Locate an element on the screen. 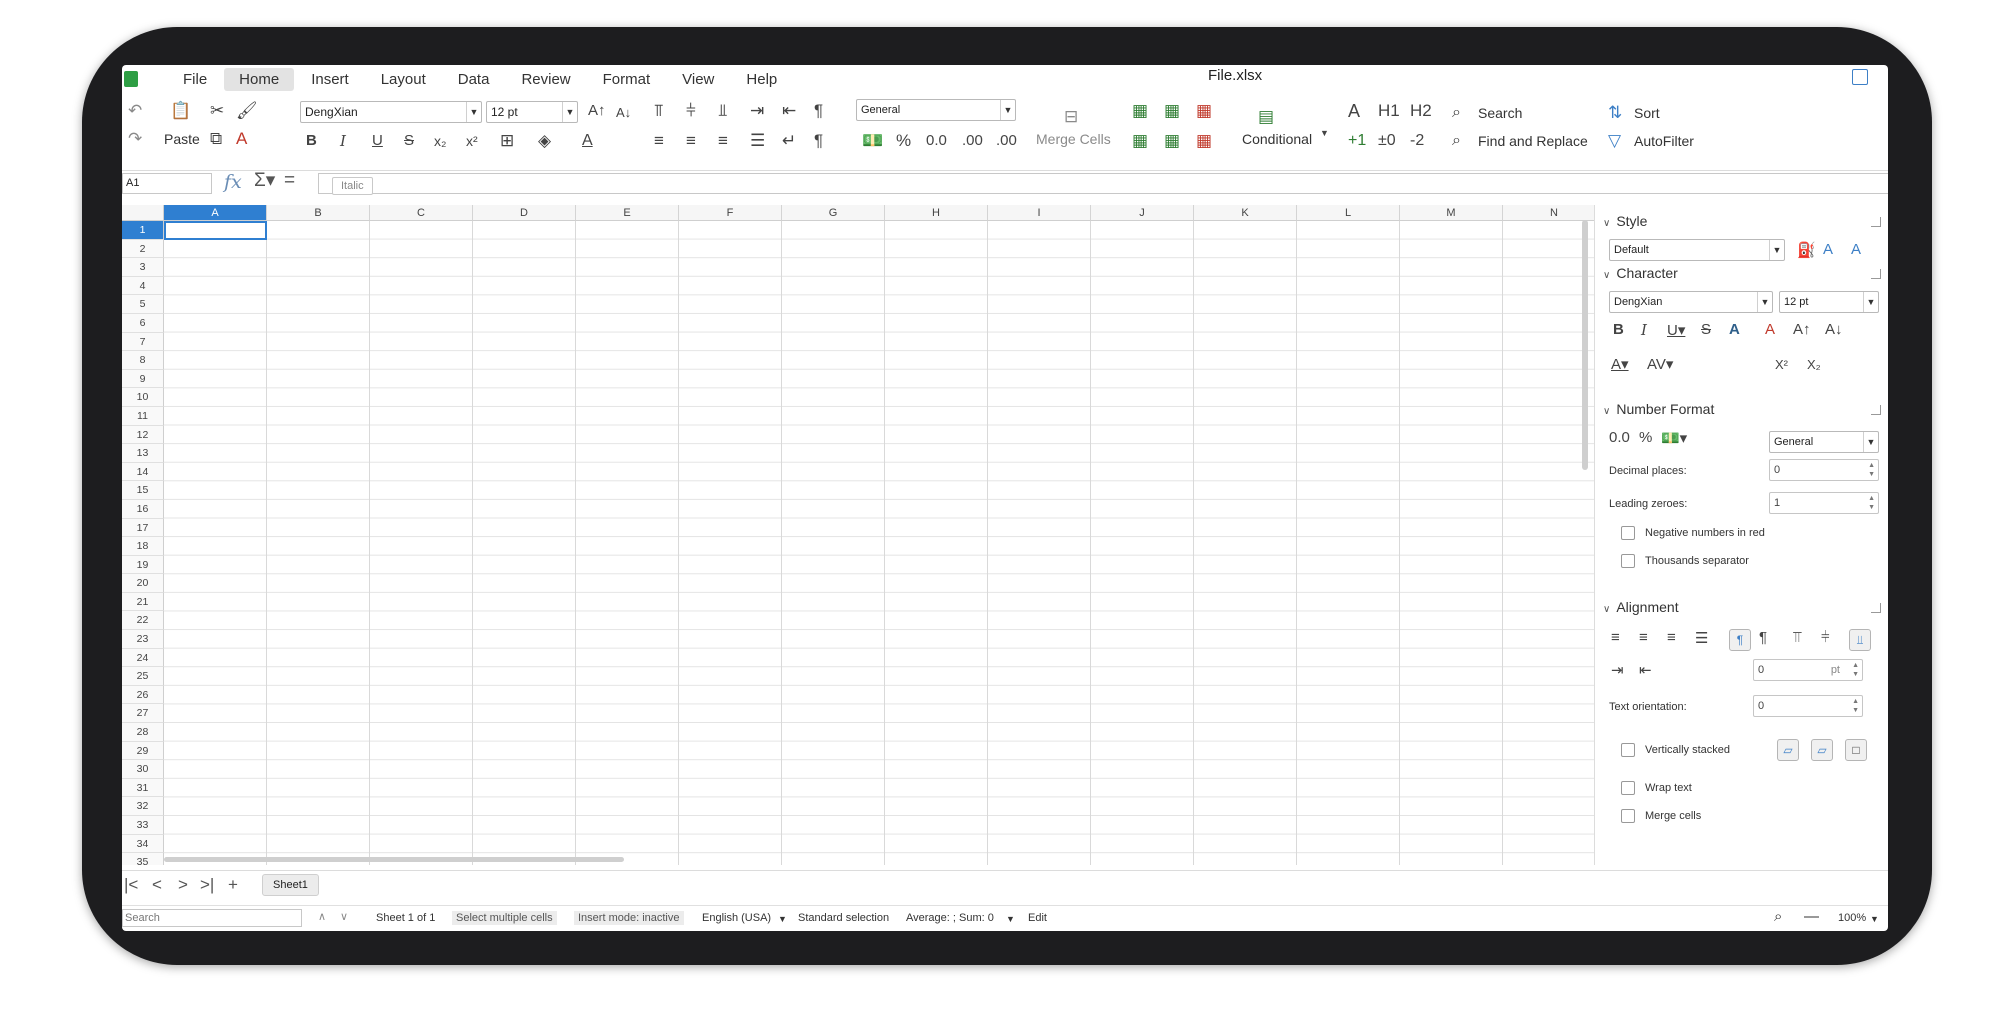 This screenshot has height=1028, width=2000. sheet-tab: Sheet1 is located at coordinates (290, 885).